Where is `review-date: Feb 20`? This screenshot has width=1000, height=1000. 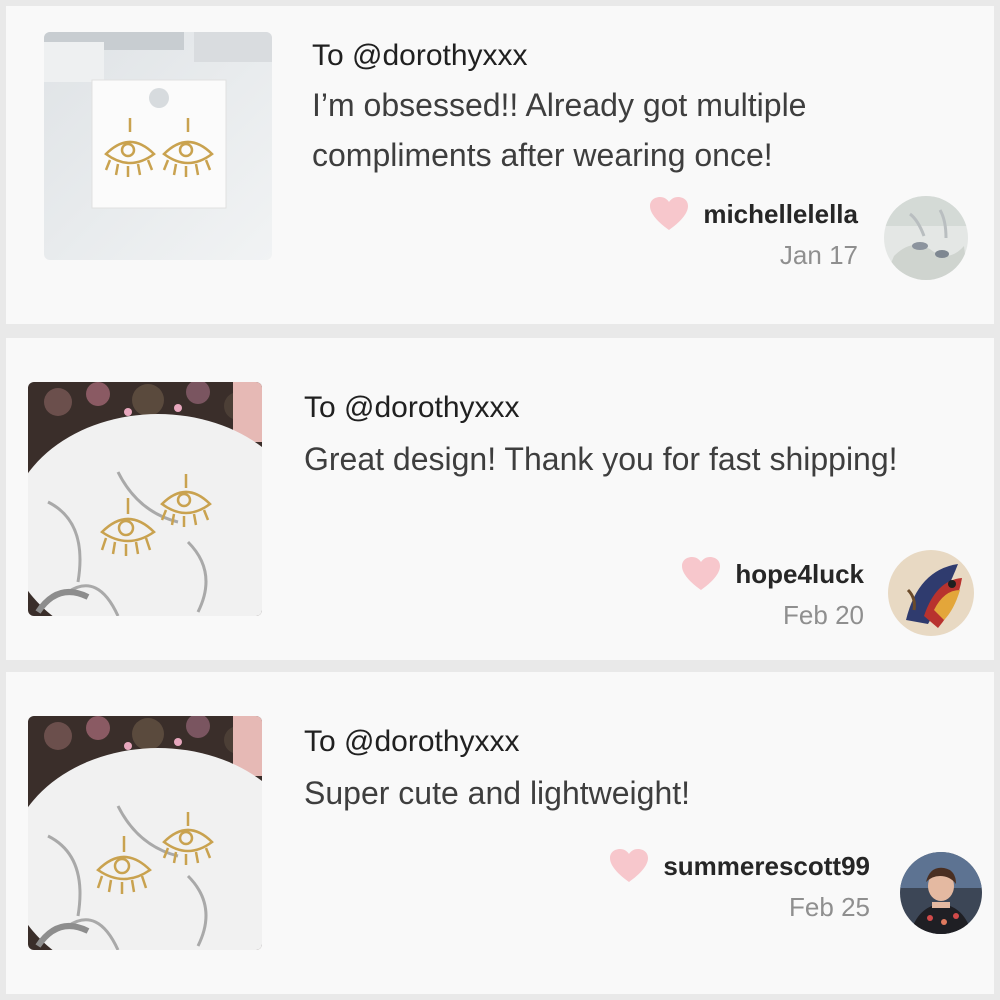 review-date: Feb 20 is located at coordinates (823, 615).